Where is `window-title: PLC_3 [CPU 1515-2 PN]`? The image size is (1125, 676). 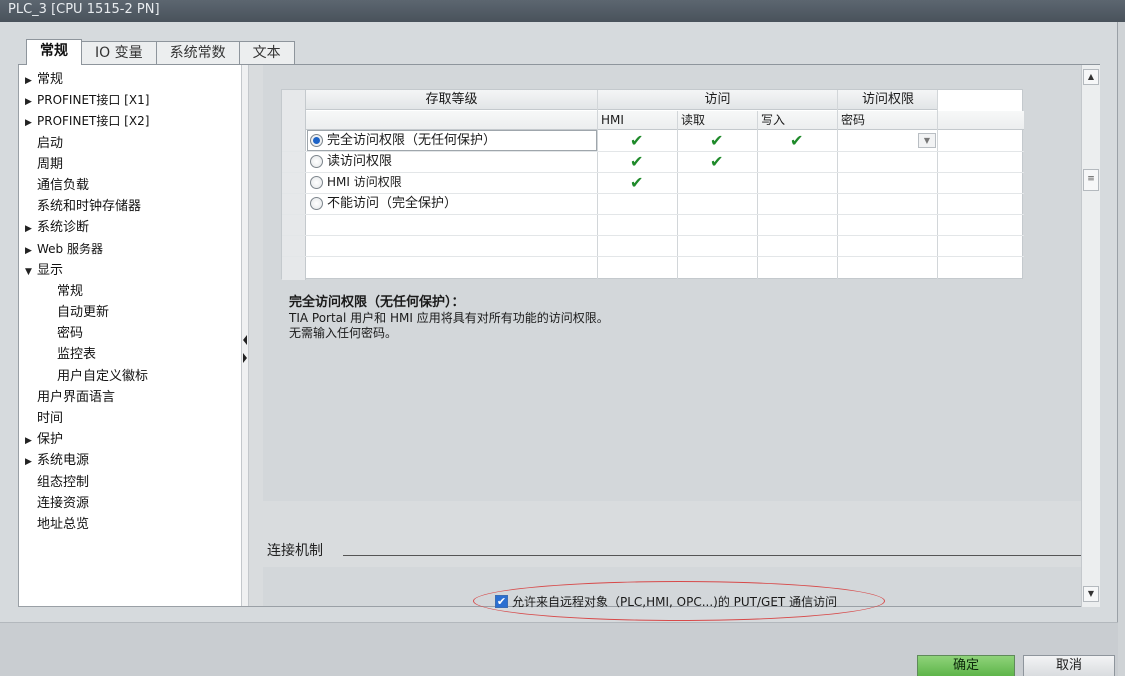
window-title: PLC_3 [CPU 1515-2 PN] is located at coordinates (84, 9).